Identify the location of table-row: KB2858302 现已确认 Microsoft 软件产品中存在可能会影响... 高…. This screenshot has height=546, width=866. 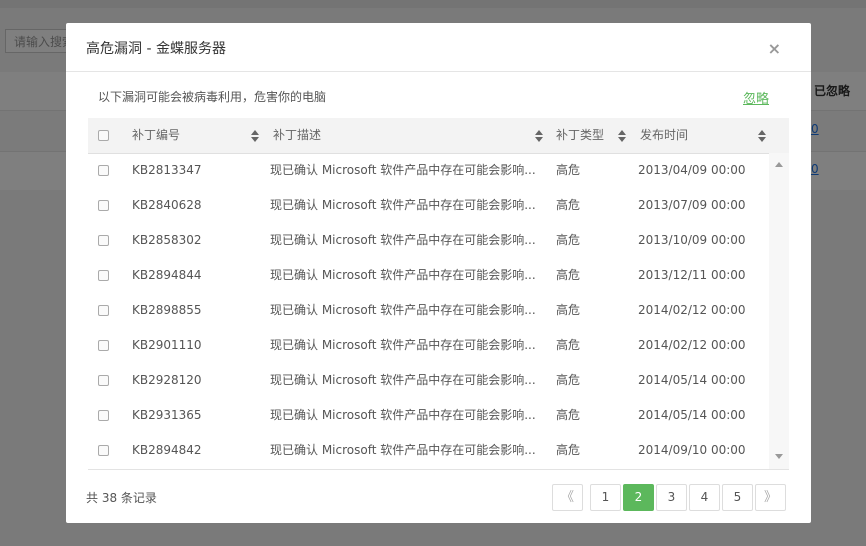
(428, 240).